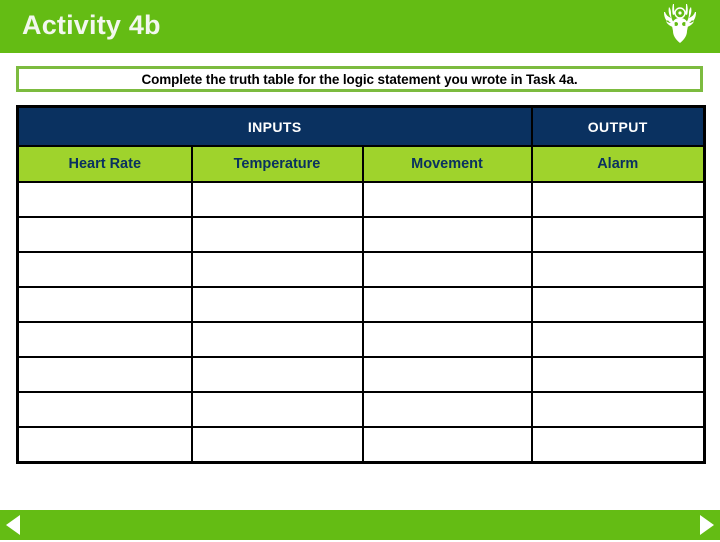  What do you see at coordinates (277, 164) in the screenshot?
I see `column-header-temperature: Temperature` at bounding box center [277, 164].